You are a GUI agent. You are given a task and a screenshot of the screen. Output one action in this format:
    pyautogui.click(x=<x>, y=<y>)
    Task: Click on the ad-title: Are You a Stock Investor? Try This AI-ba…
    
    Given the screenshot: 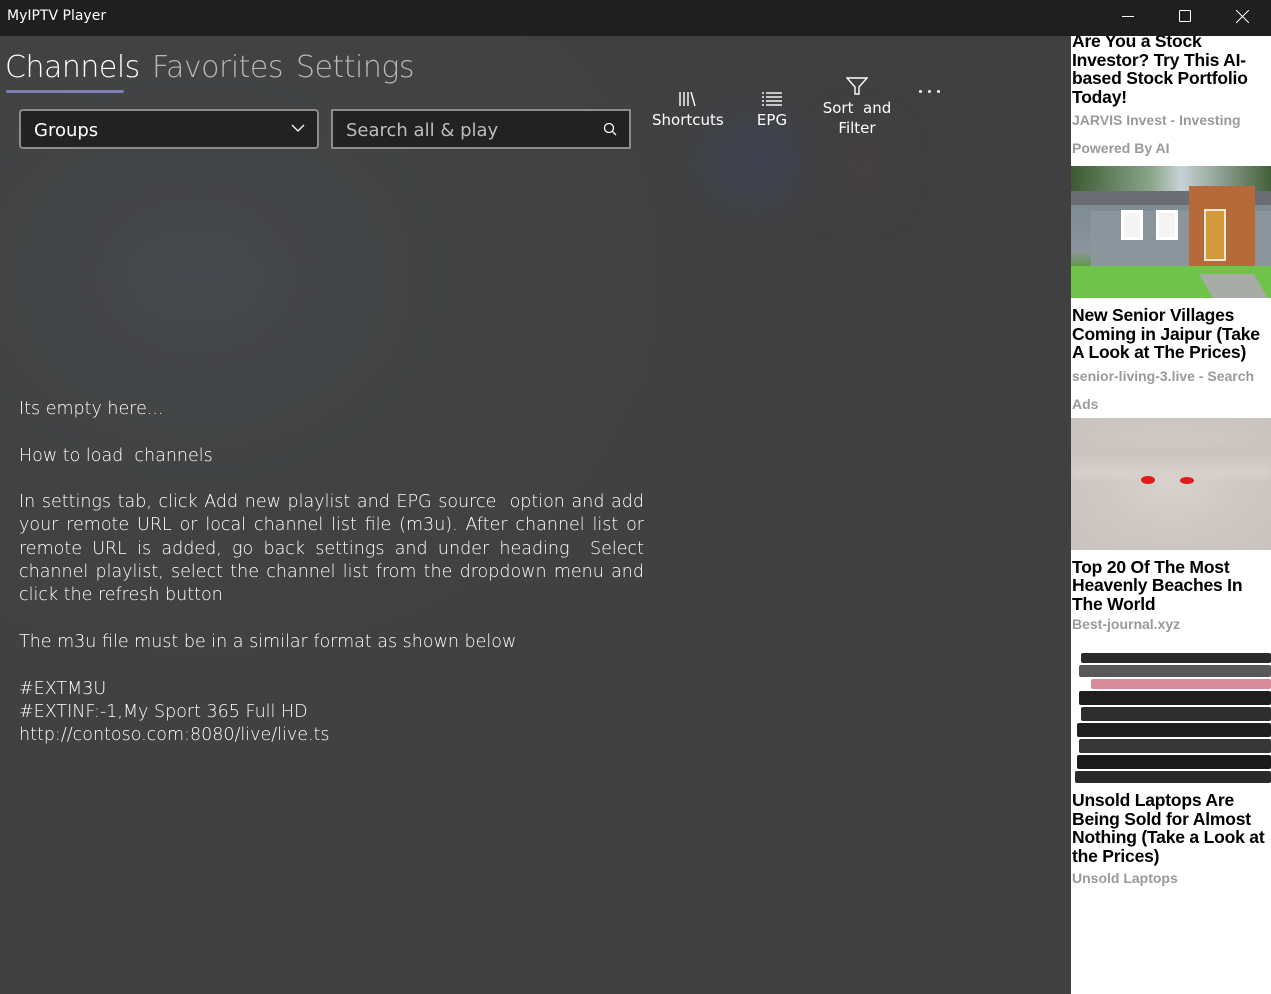 What is the action you would take?
    pyautogui.click(x=1160, y=71)
    